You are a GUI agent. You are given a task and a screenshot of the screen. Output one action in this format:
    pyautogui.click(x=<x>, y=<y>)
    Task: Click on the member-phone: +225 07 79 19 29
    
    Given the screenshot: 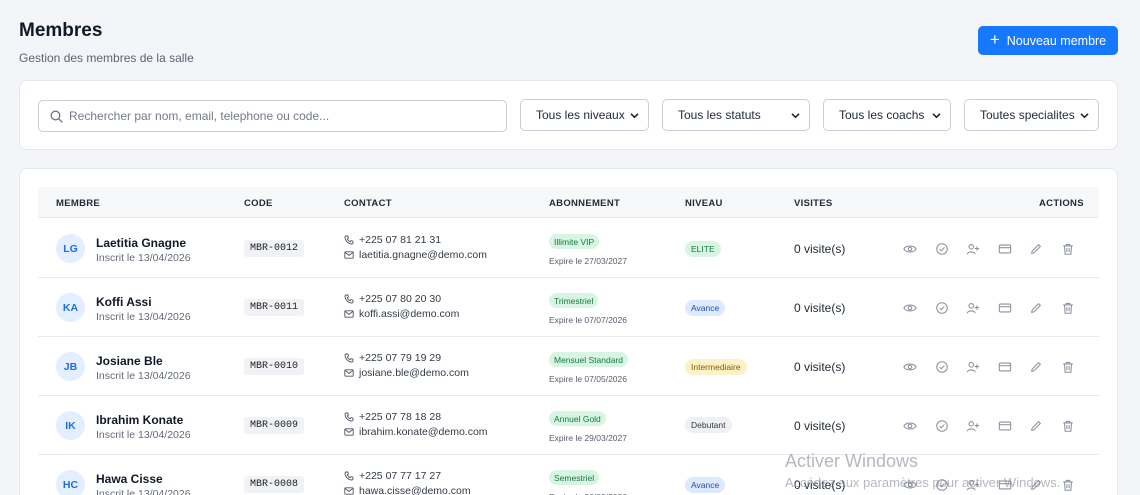 What is the action you would take?
    pyautogui.click(x=392, y=358)
    